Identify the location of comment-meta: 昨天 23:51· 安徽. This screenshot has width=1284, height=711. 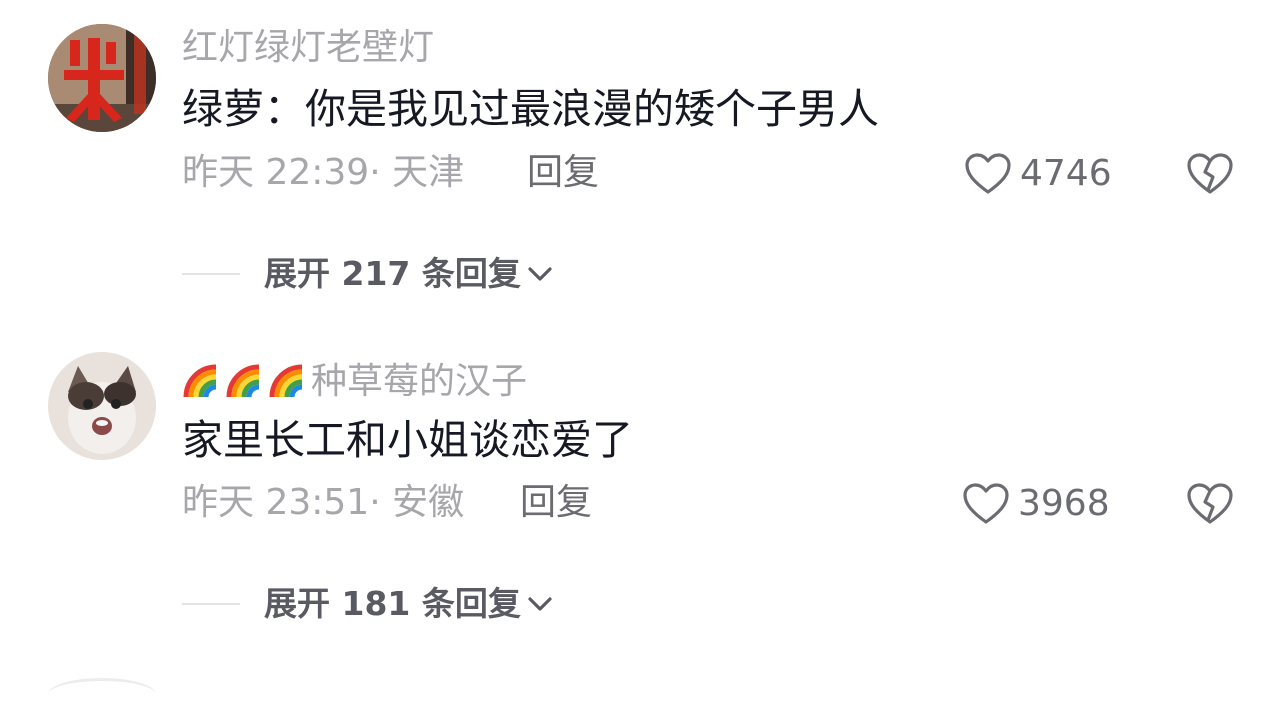
(323, 503).